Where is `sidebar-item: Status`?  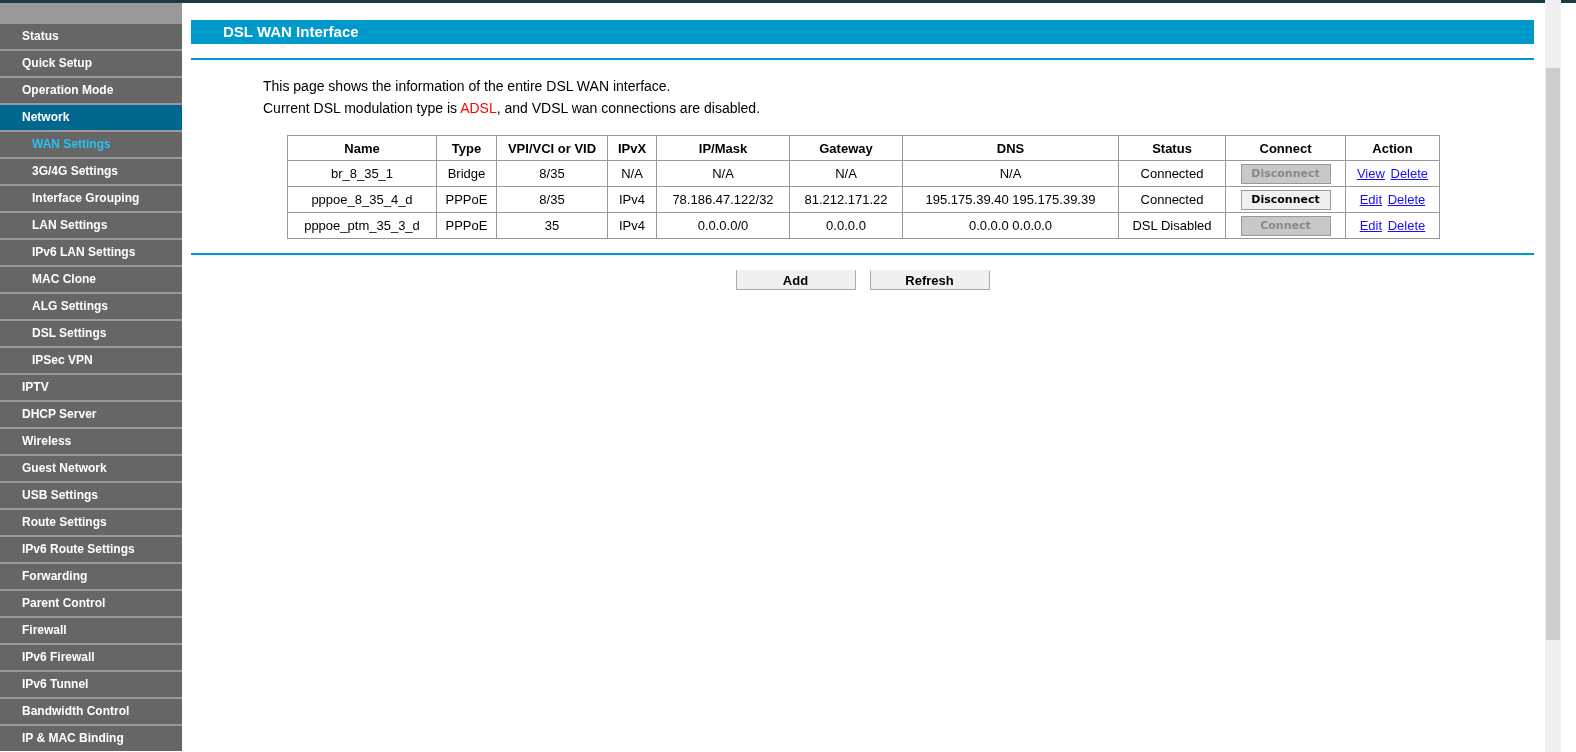
sidebar-item: Status is located at coordinates (91, 35).